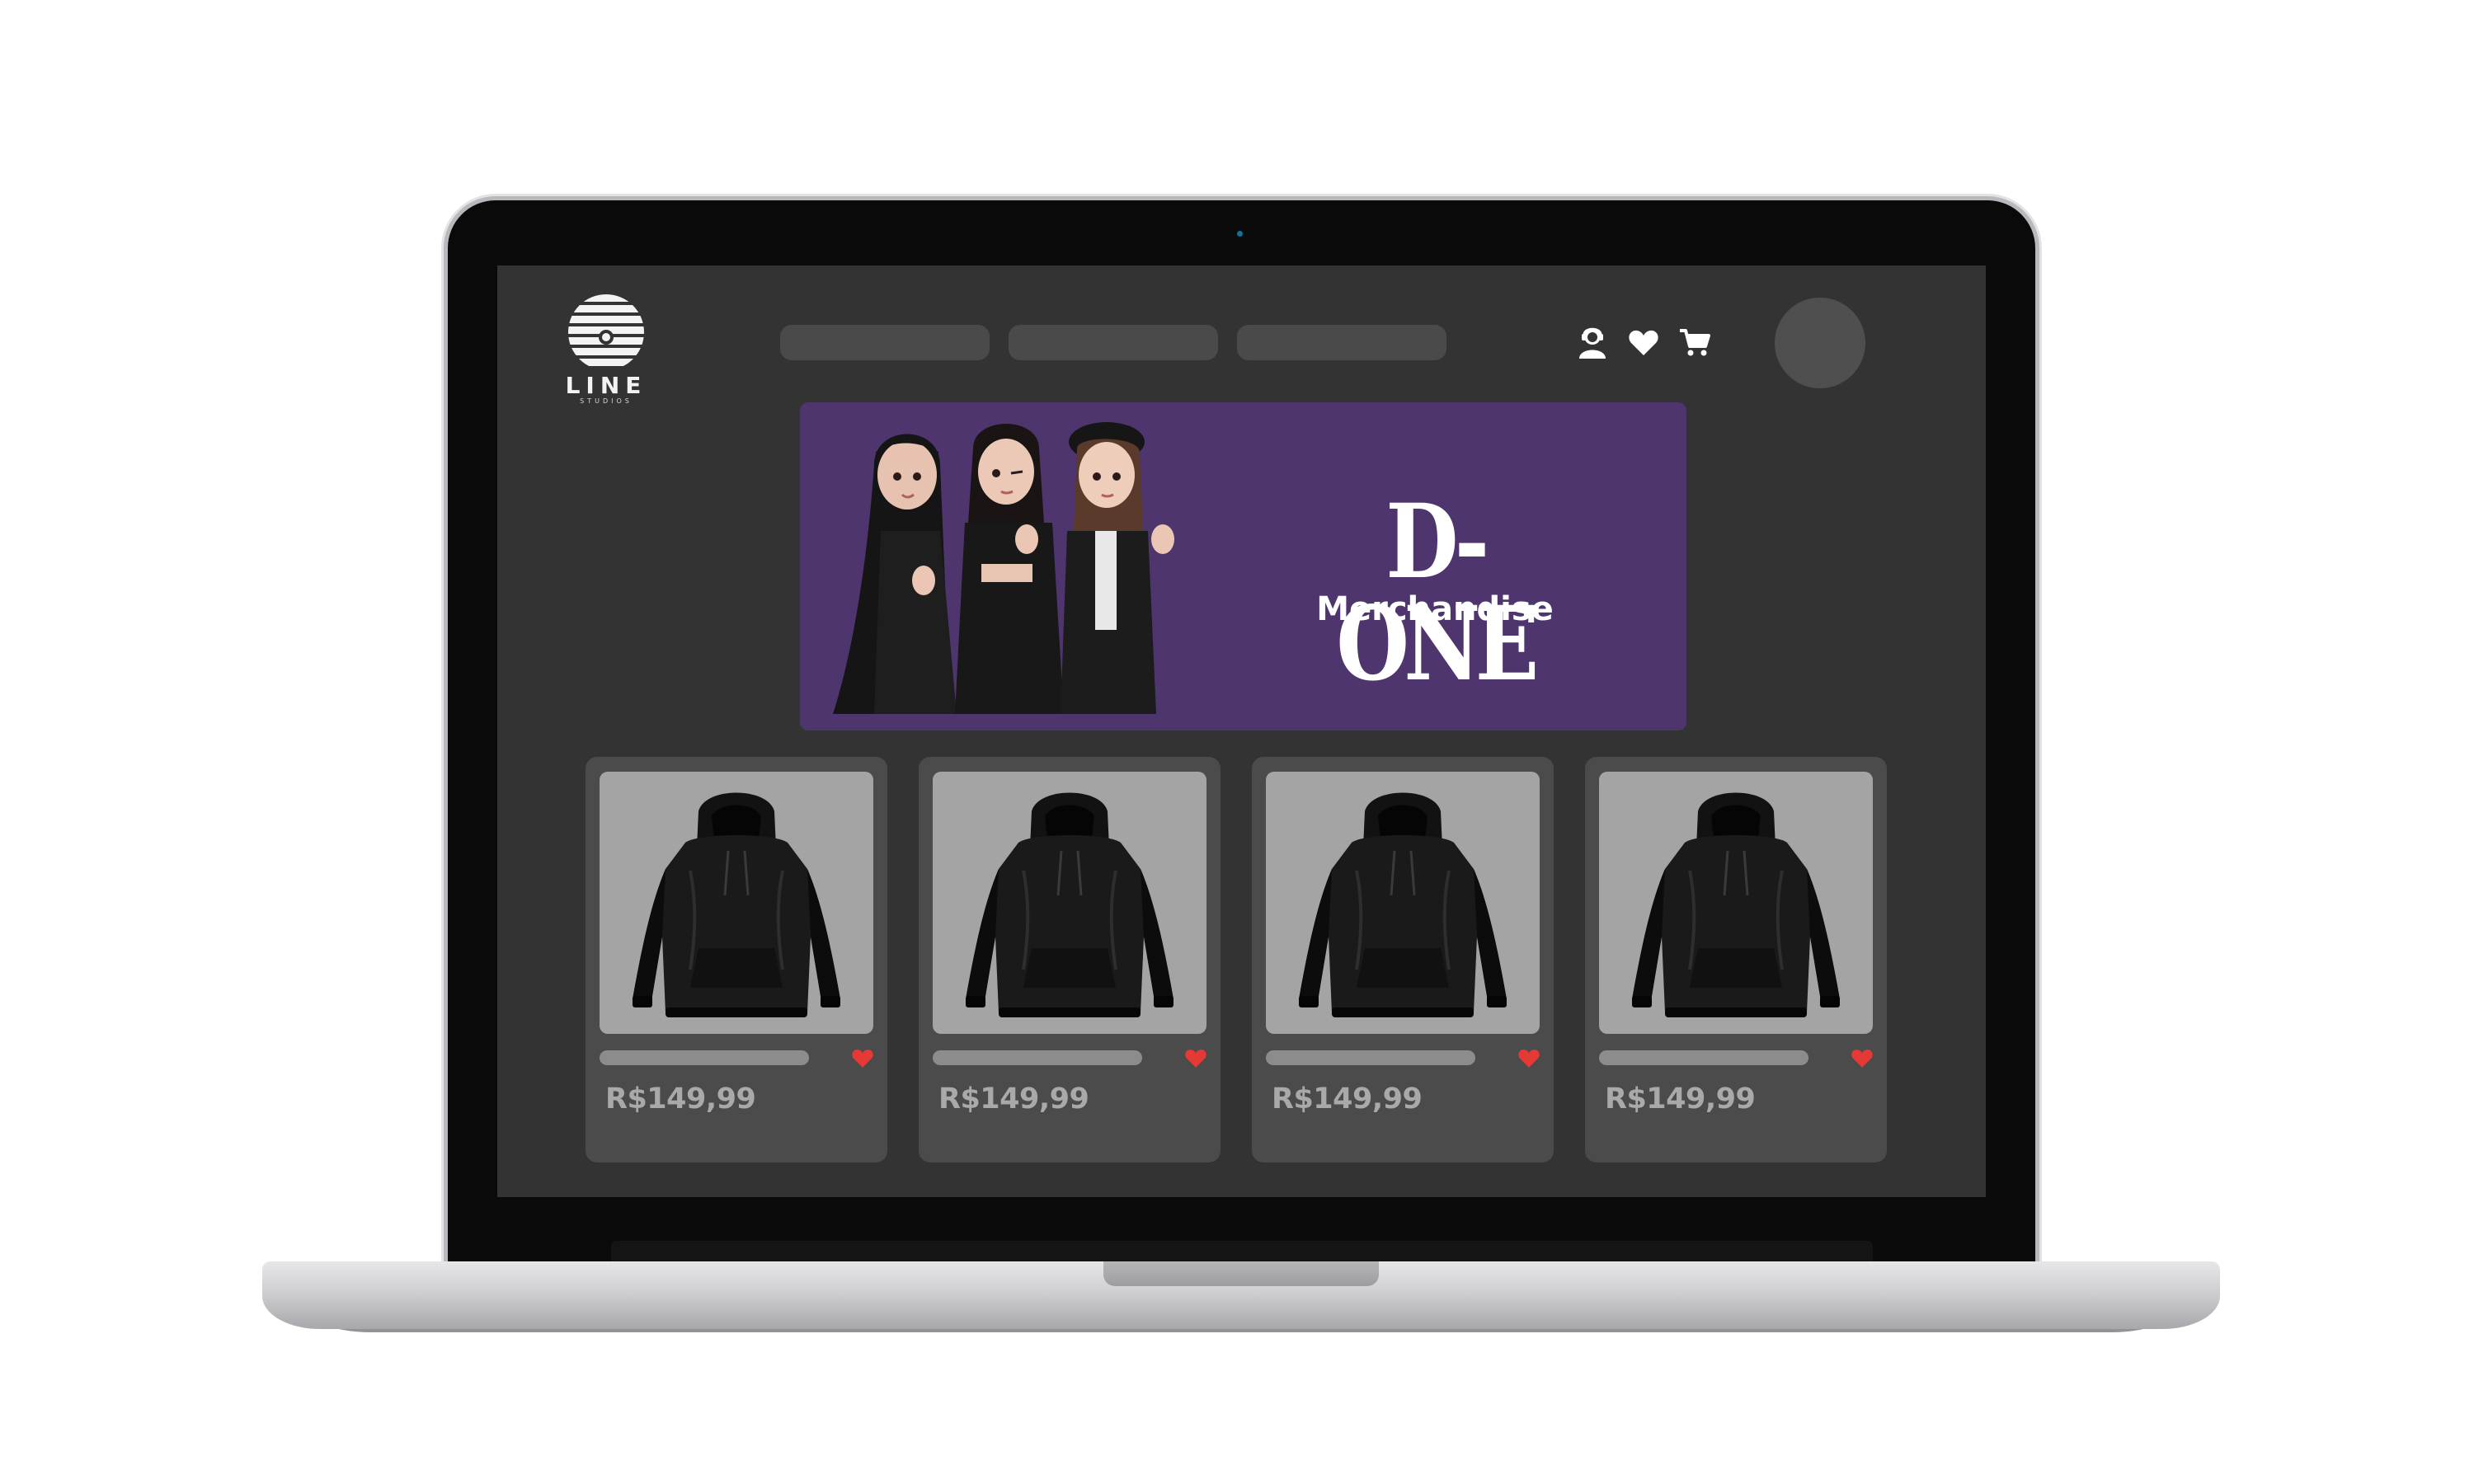 The width and height of the screenshot is (2474, 1484). Describe the element at coordinates (1243, 566) in the screenshot. I see `promo-banner: D-ONE Merchandise` at that location.